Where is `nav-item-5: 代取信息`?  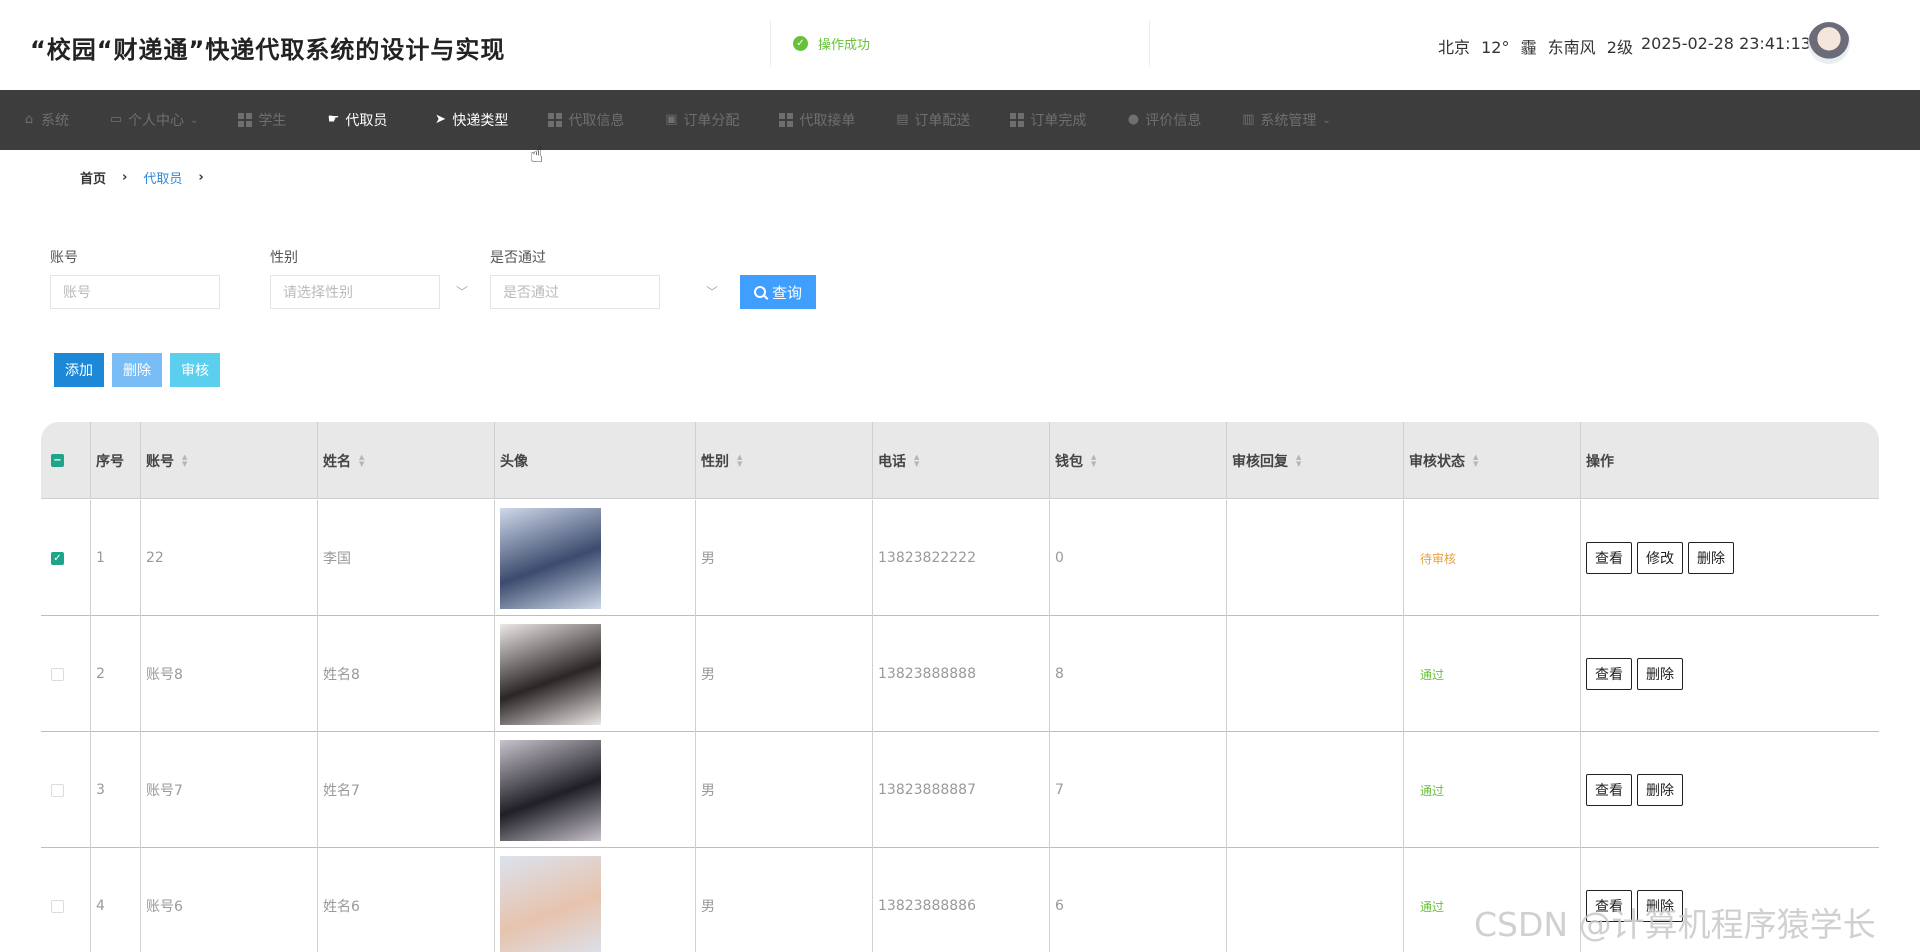
nav-item-5: 代取信息 is located at coordinates (586, 120).